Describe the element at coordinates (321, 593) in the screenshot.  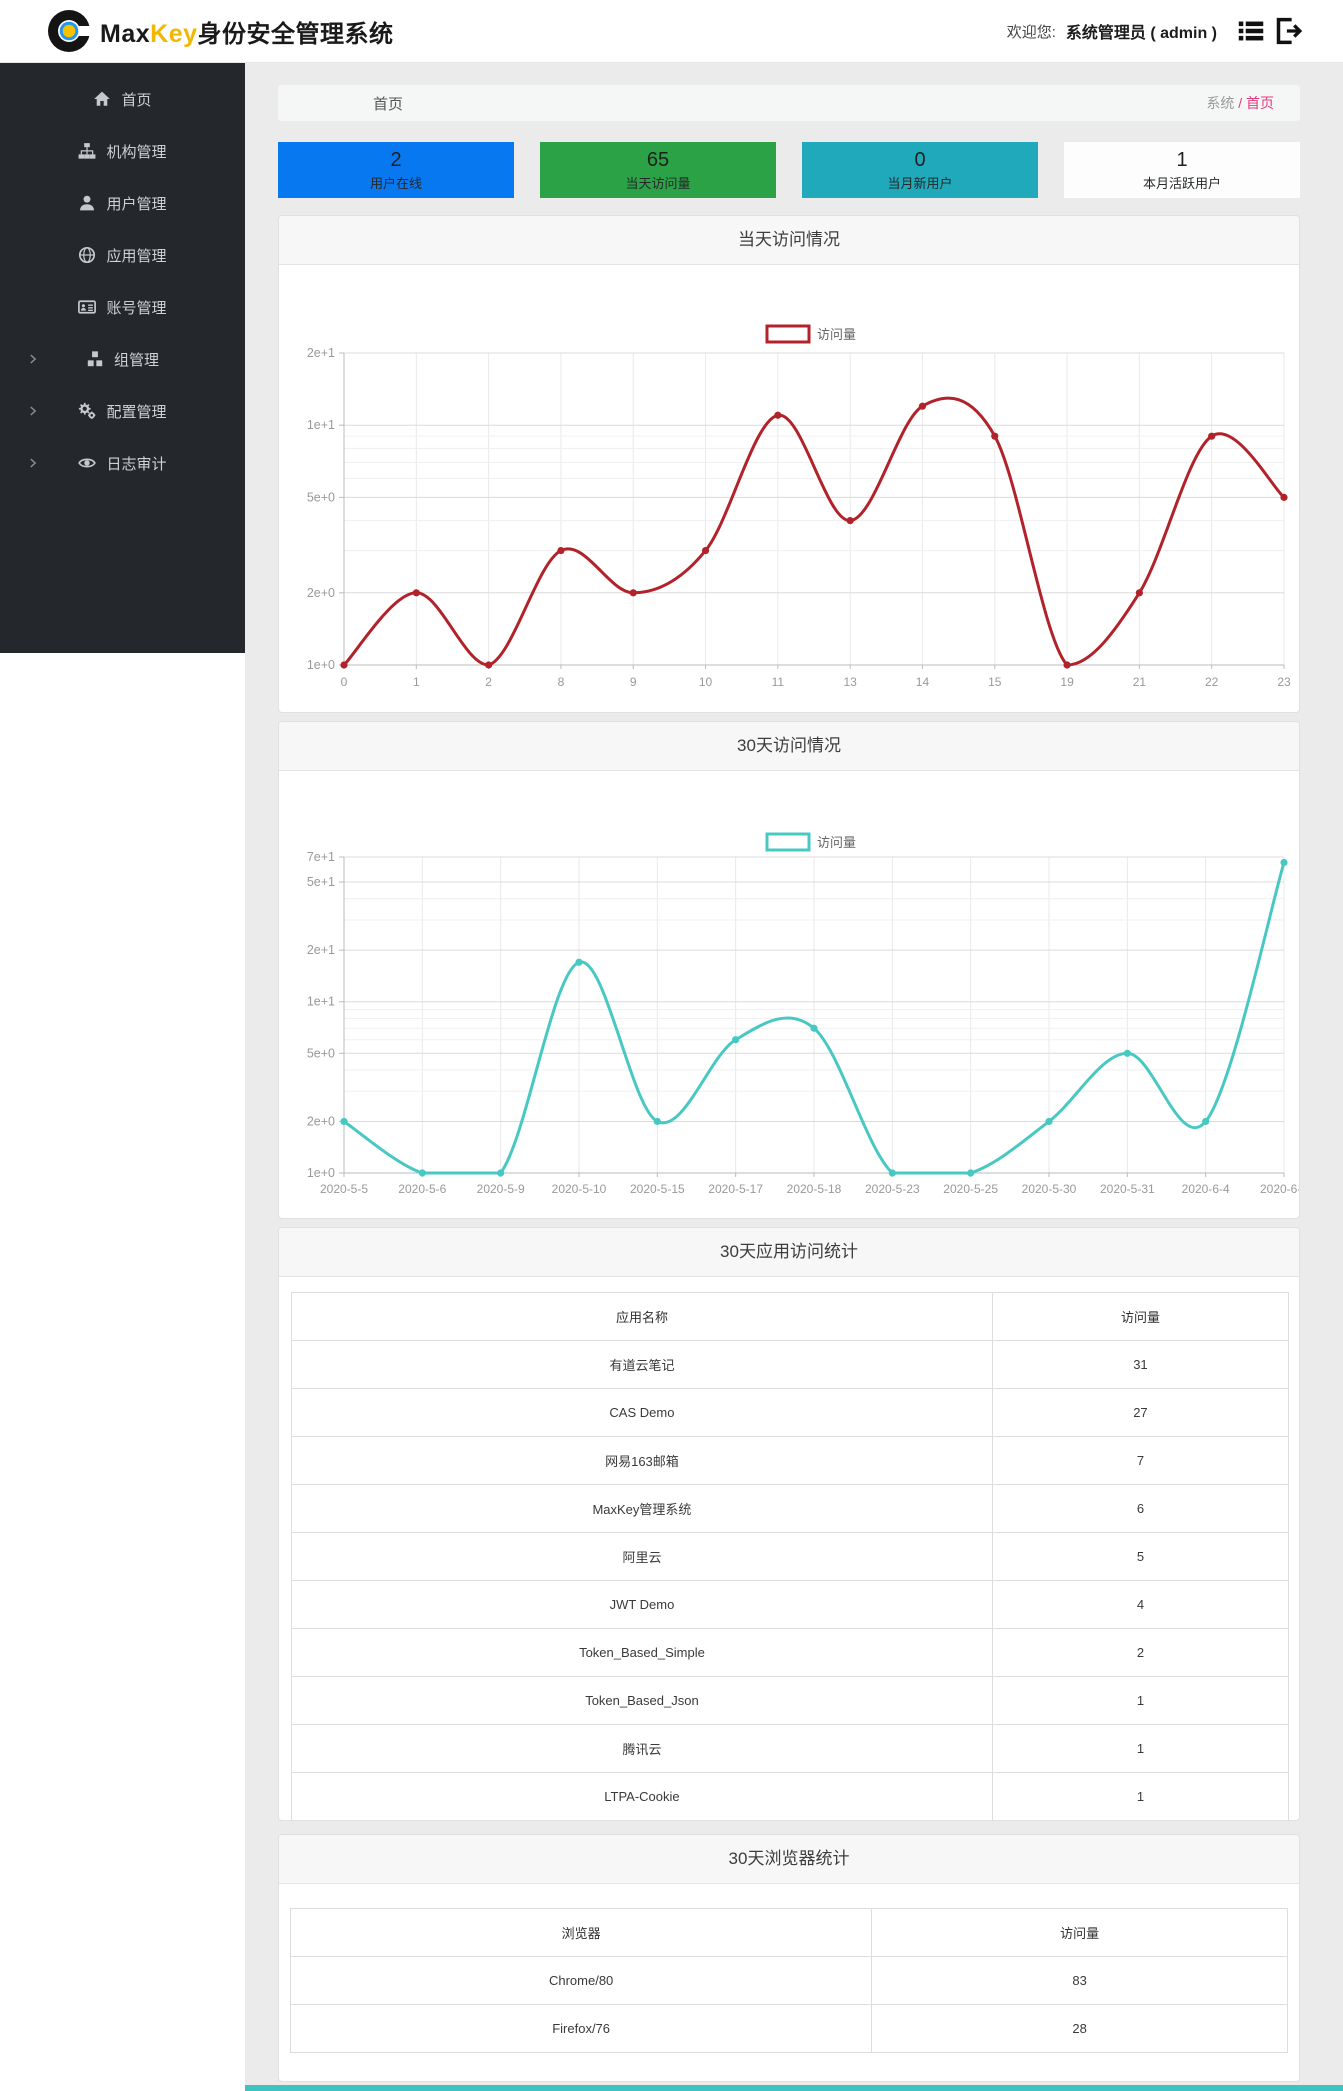
I see `svg-text: 2e+0` at that location.